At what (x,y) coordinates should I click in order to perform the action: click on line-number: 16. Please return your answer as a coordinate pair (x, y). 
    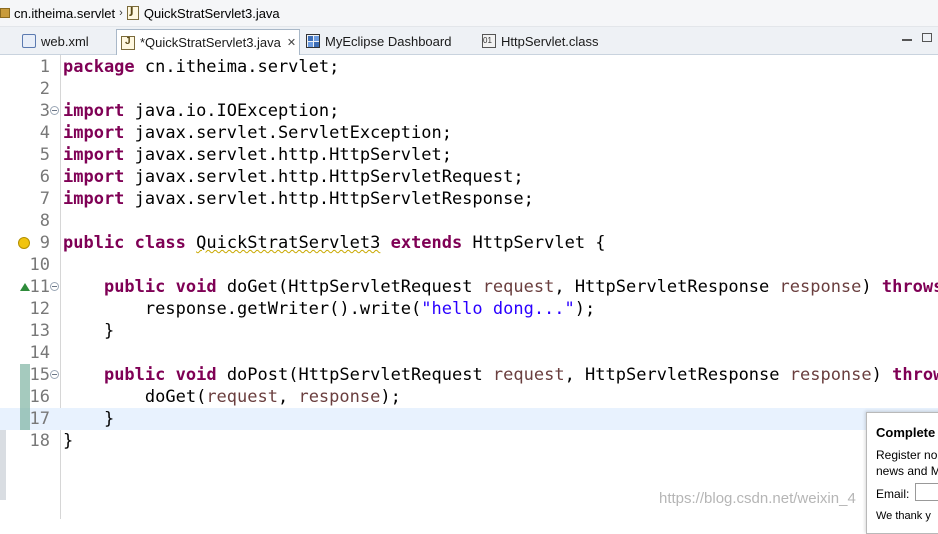
    Looking at the image, I should click on (39, 397).